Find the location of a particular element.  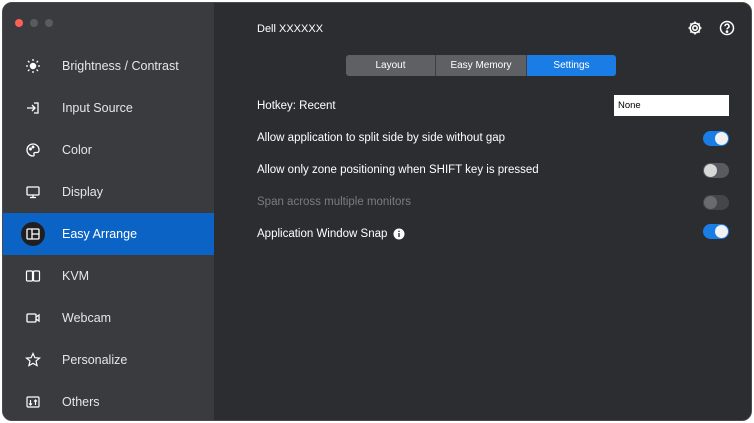

window-snap-label: Application Window Snap is located at coordinates (322, 234).